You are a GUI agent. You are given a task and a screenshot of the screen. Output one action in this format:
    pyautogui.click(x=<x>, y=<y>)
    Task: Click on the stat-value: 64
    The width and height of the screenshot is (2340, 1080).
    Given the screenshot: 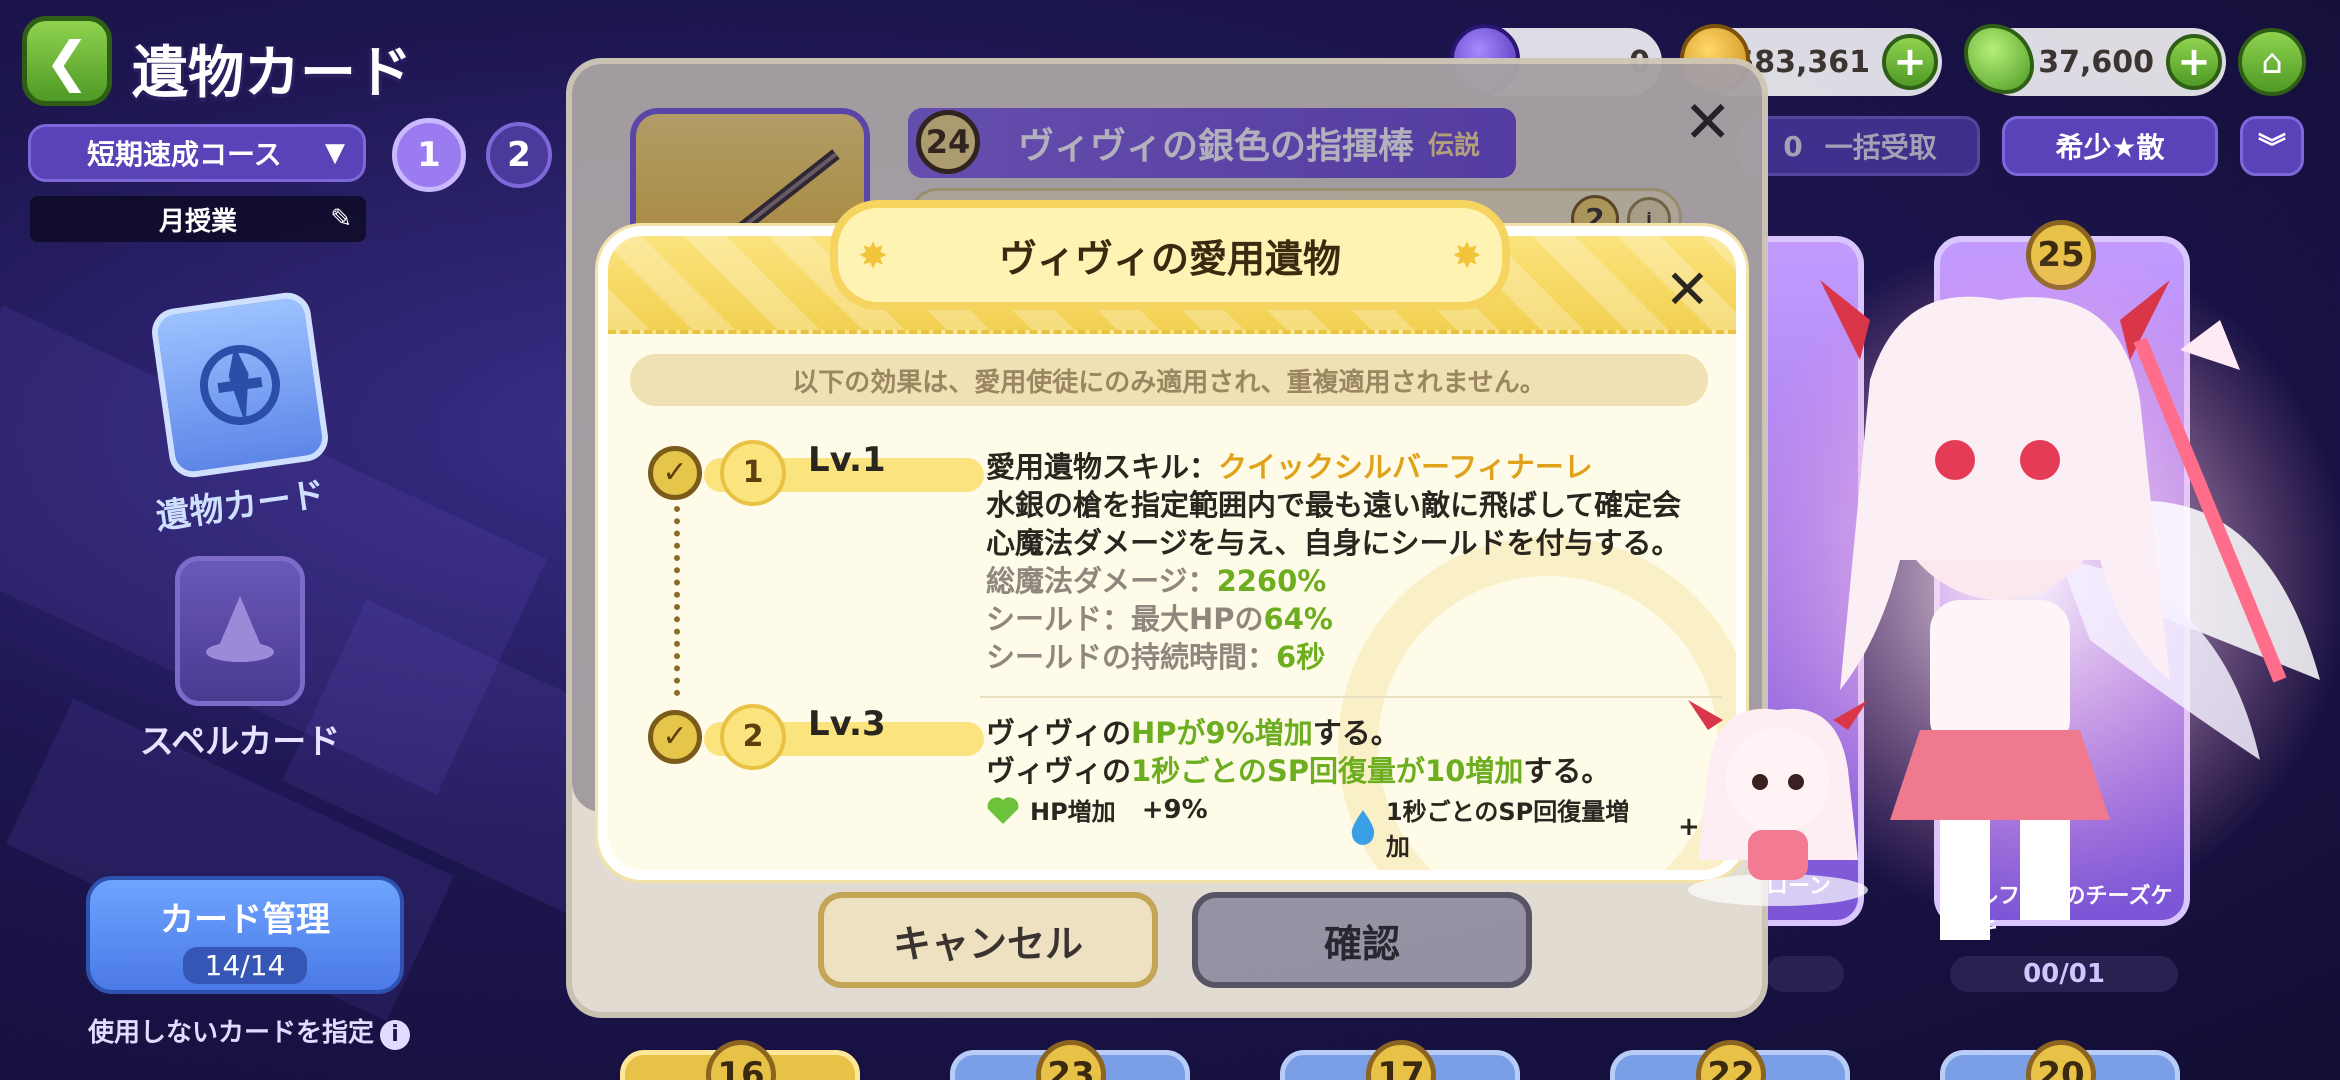 What is the action you would take?
    pyautogui.click(x=1283, y=619)
    